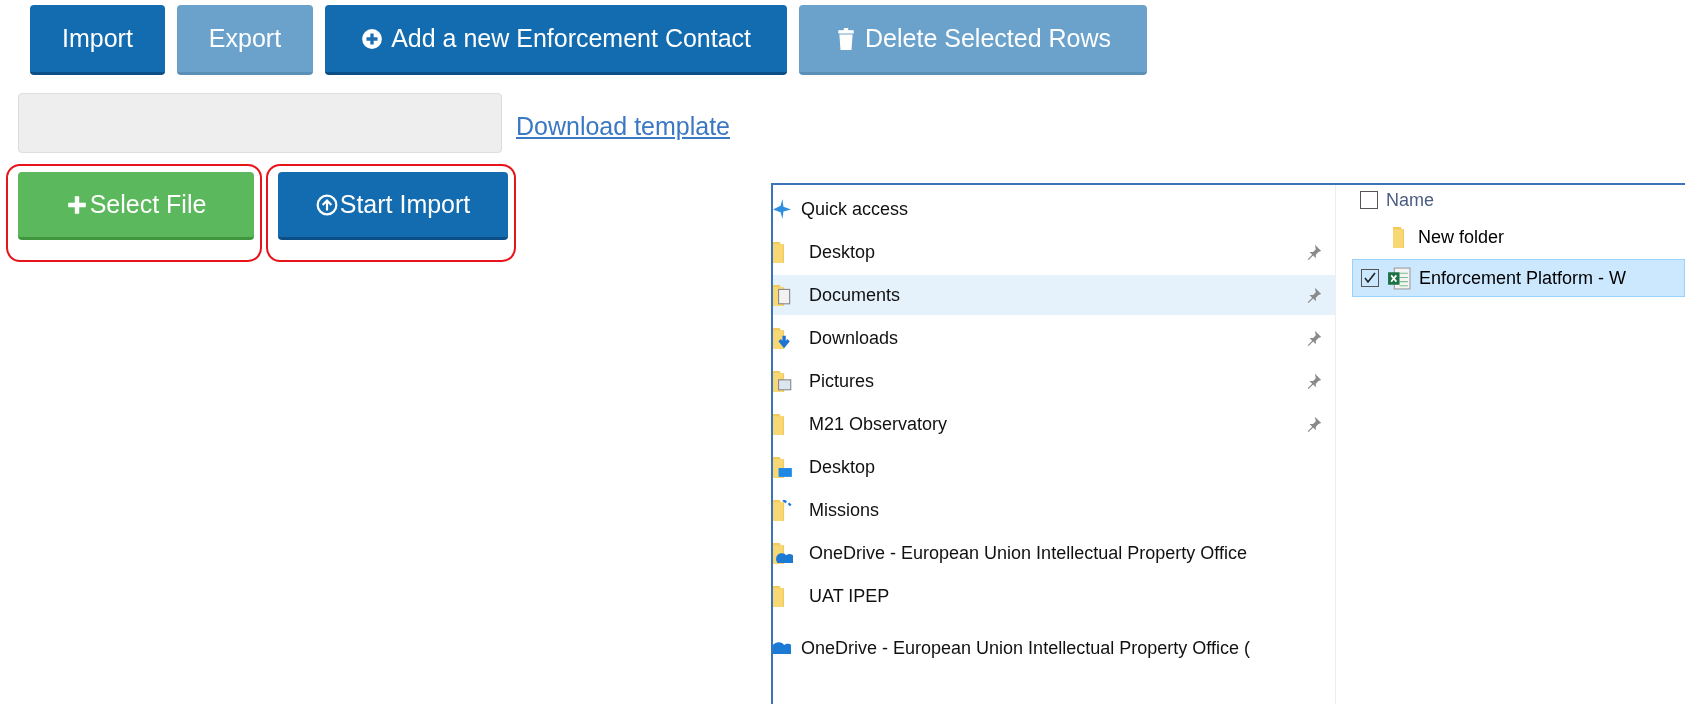 The image size is (1685, 704). What do you see at coordinates (623, 132) in the screenshot?
I see `download-template-link: Download template` at bounding box center [623, 132].